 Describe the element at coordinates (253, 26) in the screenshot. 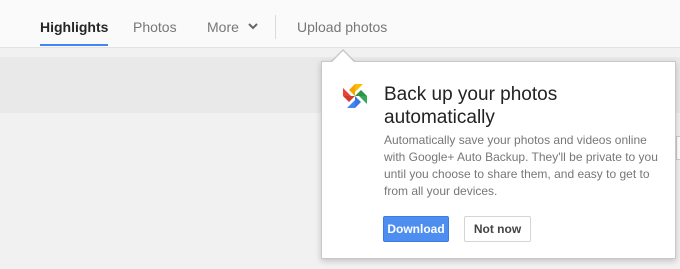

I see `chevron-down-icon` at that location.